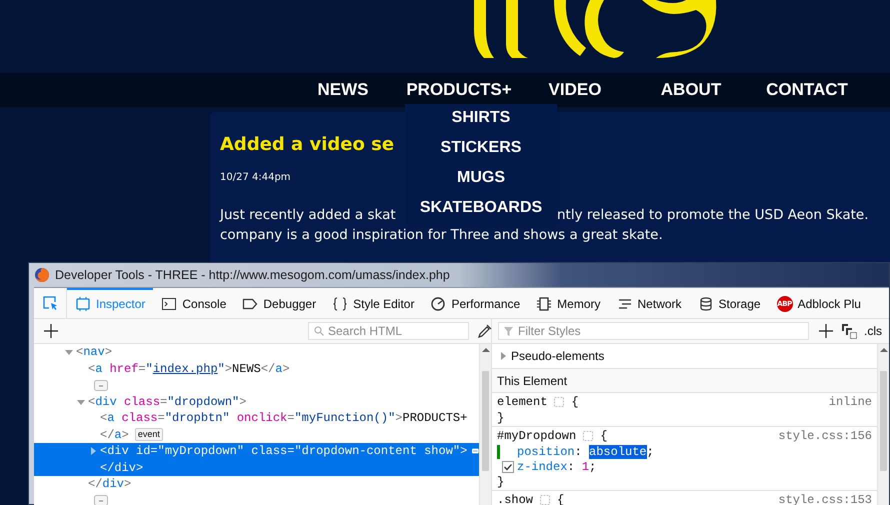  What do you see at coordinates (83, 304) in the screenshot?
I see `inspector-icon` at bounding box center [83, 304].